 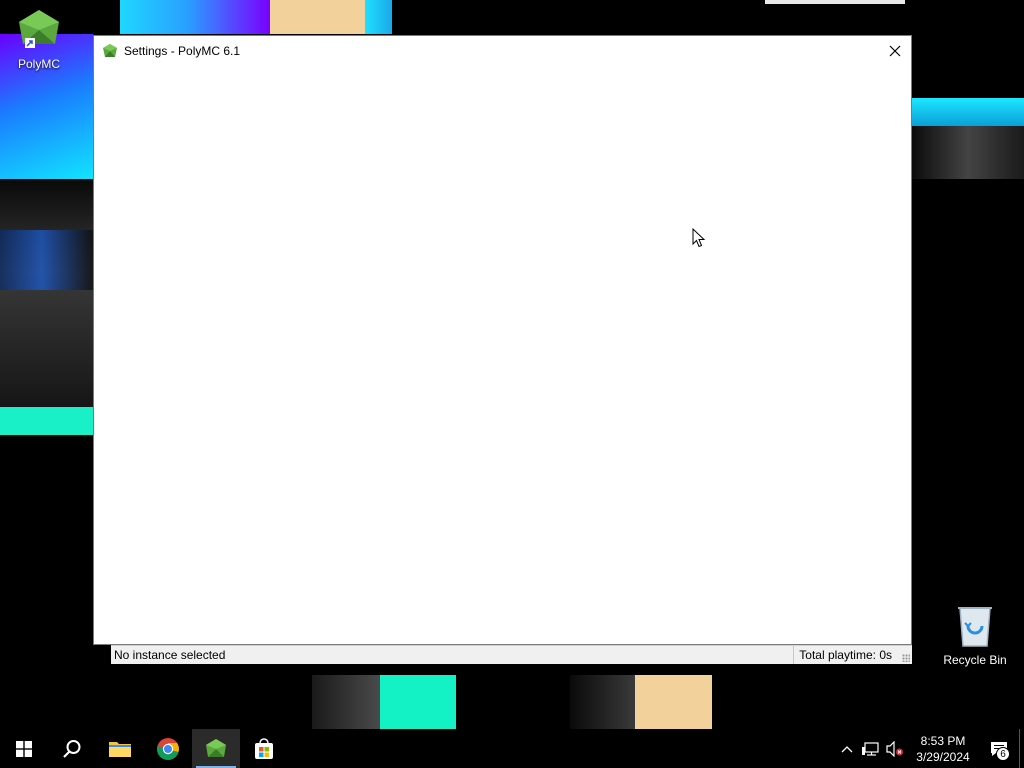 What do you see at coordinates (1021, 748) in the screenshot?
I see `show-desktop-button` at bounding box center [1021, 748].